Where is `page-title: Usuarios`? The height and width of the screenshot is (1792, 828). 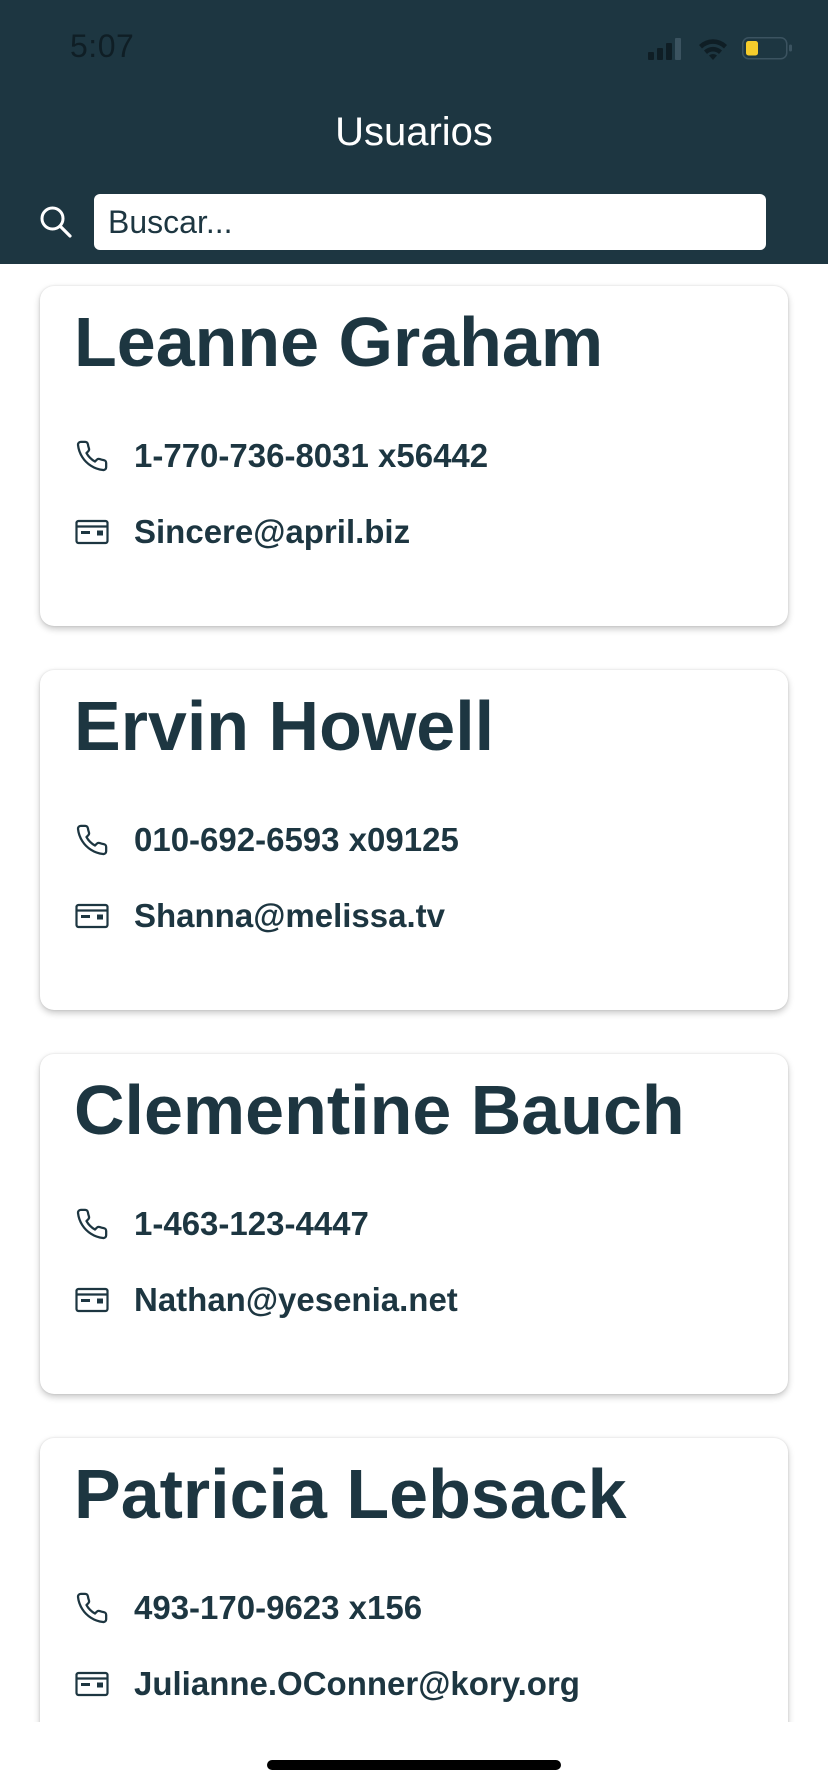 page-title: Usuarios is located at coordinates (414, 132).